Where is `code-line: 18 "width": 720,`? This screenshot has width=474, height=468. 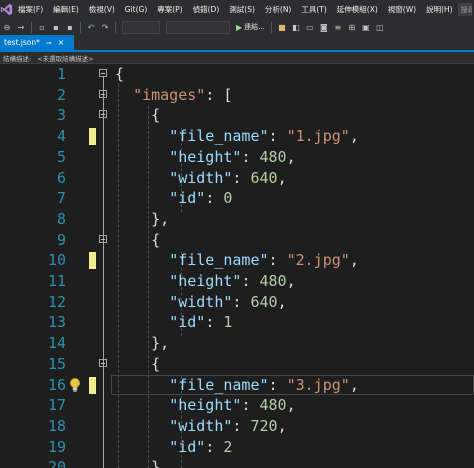
code-line: 18 "width": 720, is located at coordinates (237, 426).